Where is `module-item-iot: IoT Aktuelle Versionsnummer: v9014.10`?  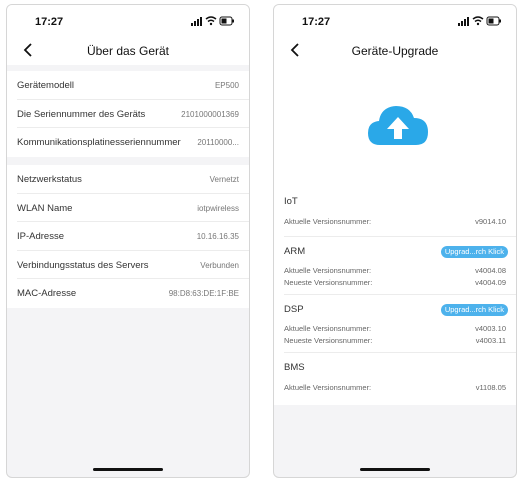 module-item-iot: IoT Aktuelle Versionsnummer: v9014.10 is located at coordinates (400, 212).